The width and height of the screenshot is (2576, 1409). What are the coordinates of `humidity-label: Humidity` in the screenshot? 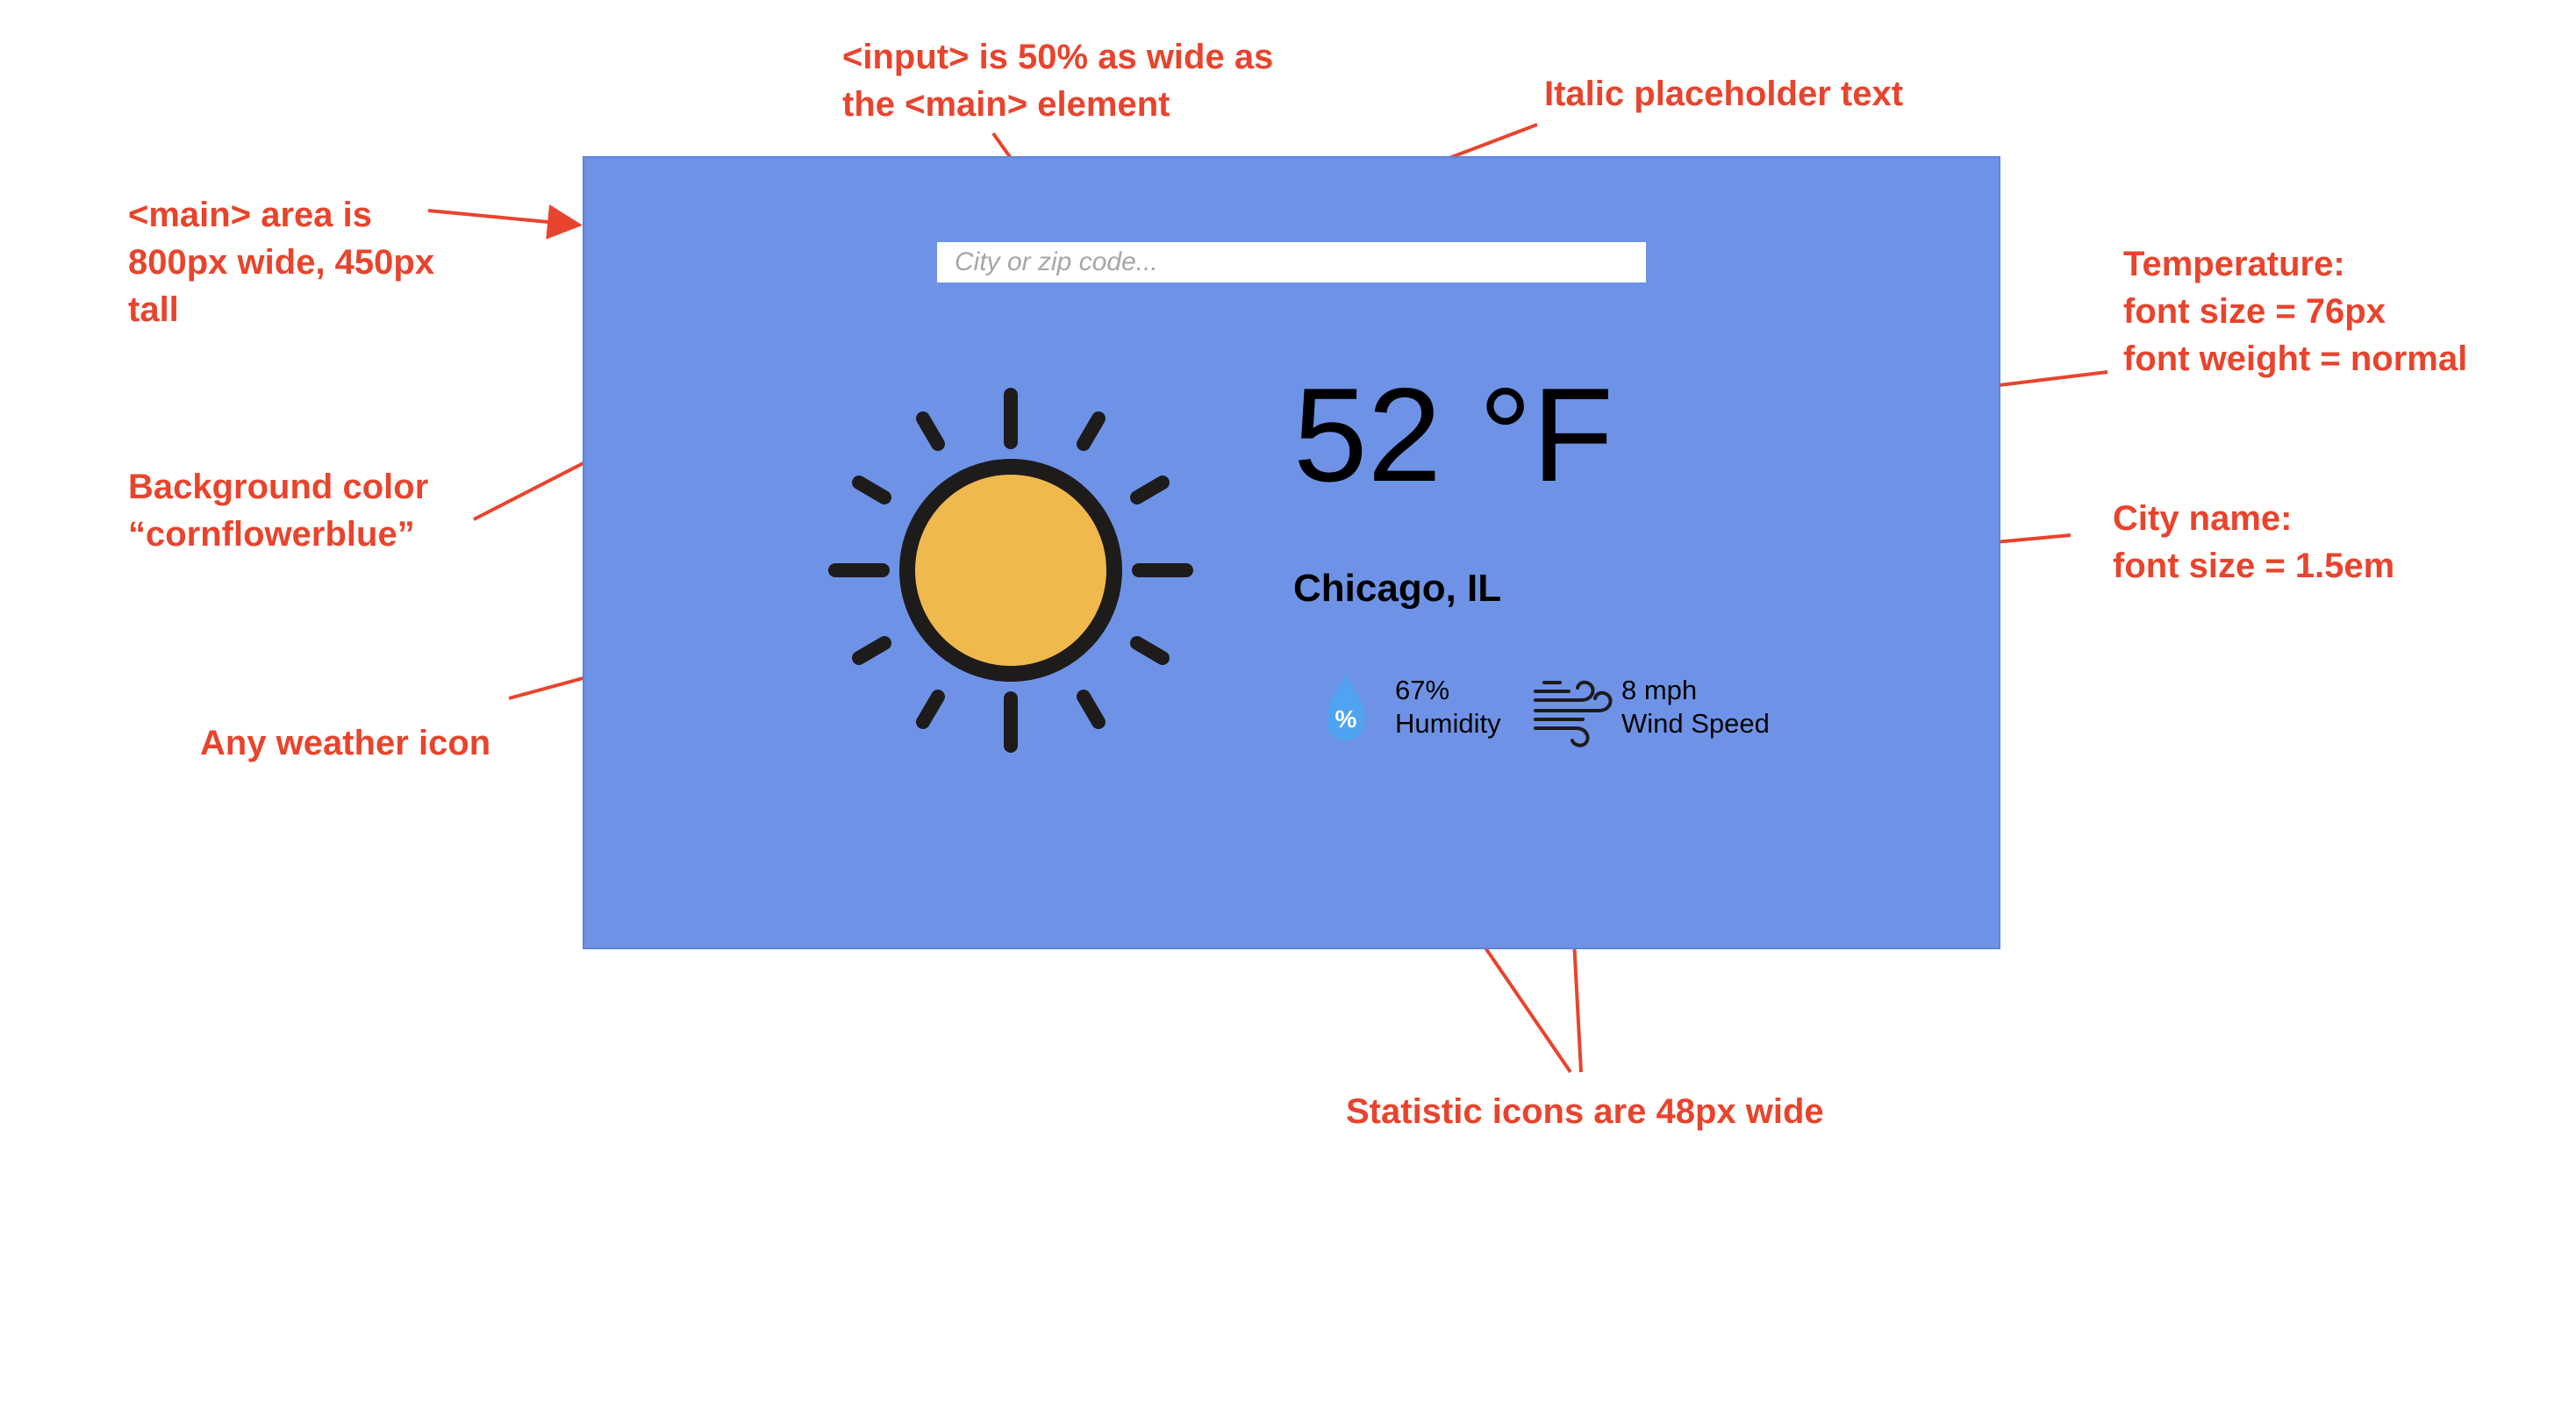 It's located at (1448, 723).